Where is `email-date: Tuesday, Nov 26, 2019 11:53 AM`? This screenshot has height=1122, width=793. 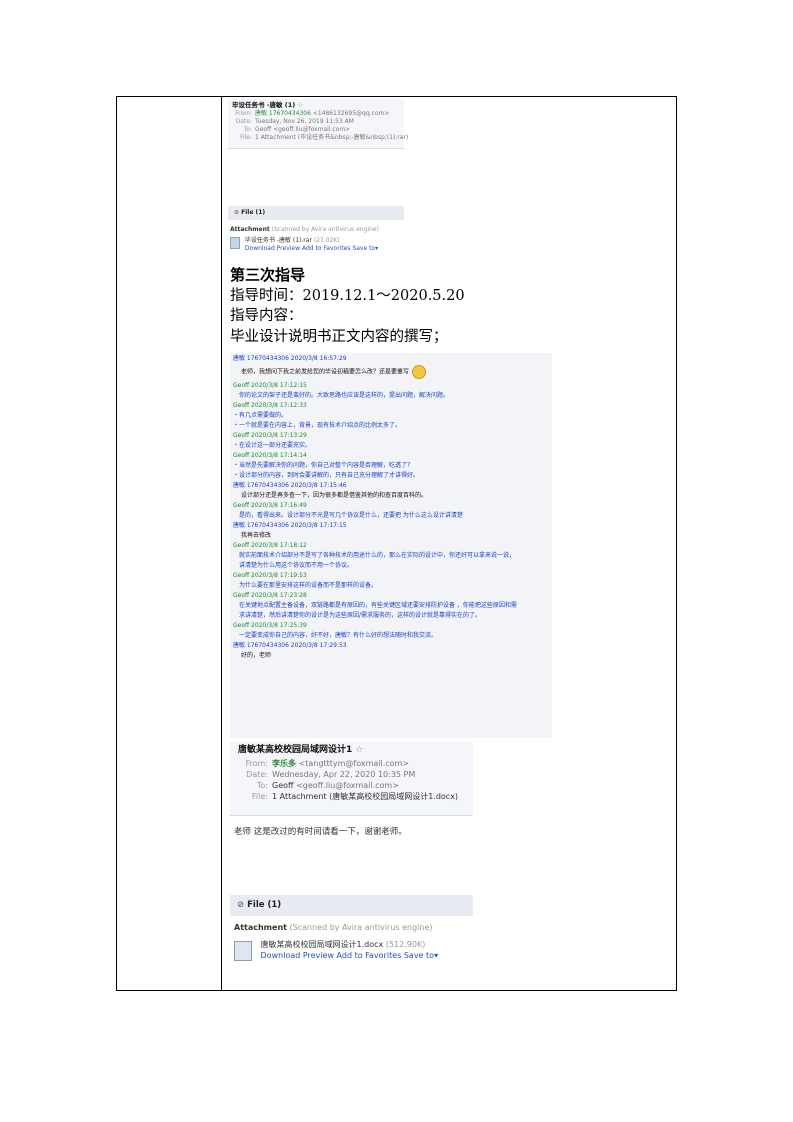 email-date: Tuesday, Nov 26, 2019 11:53 AM is located at coordinates (304, 121).